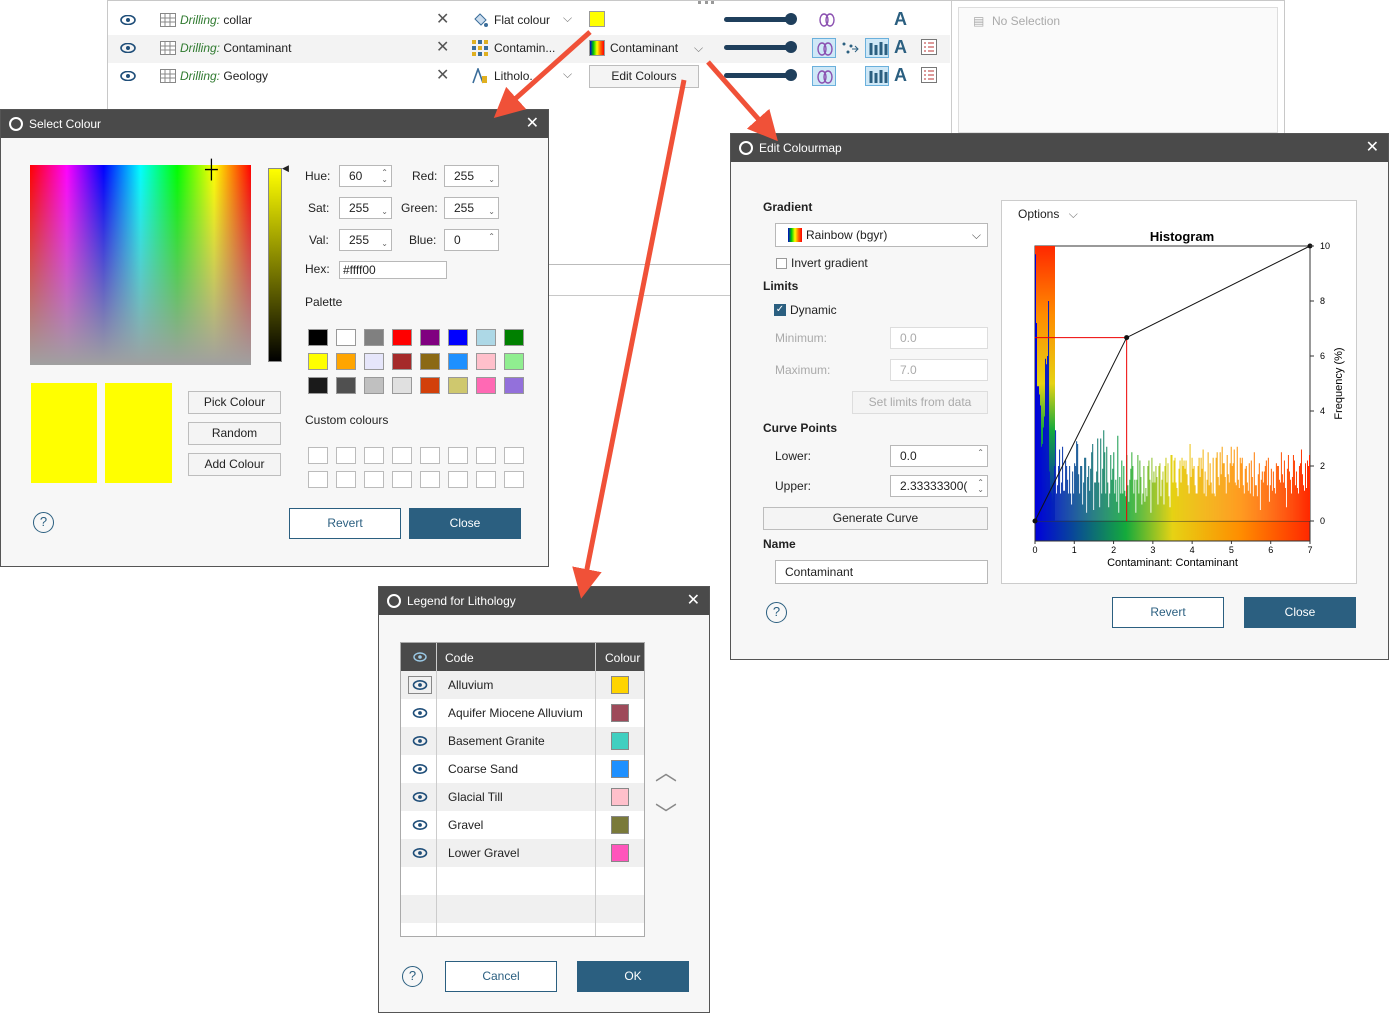 The image size is (1389, 1013). What do you see at coordinates (939, 370) in the screenshot?
I see `maximum-input: 7.0` at bounding box center [939, 370].